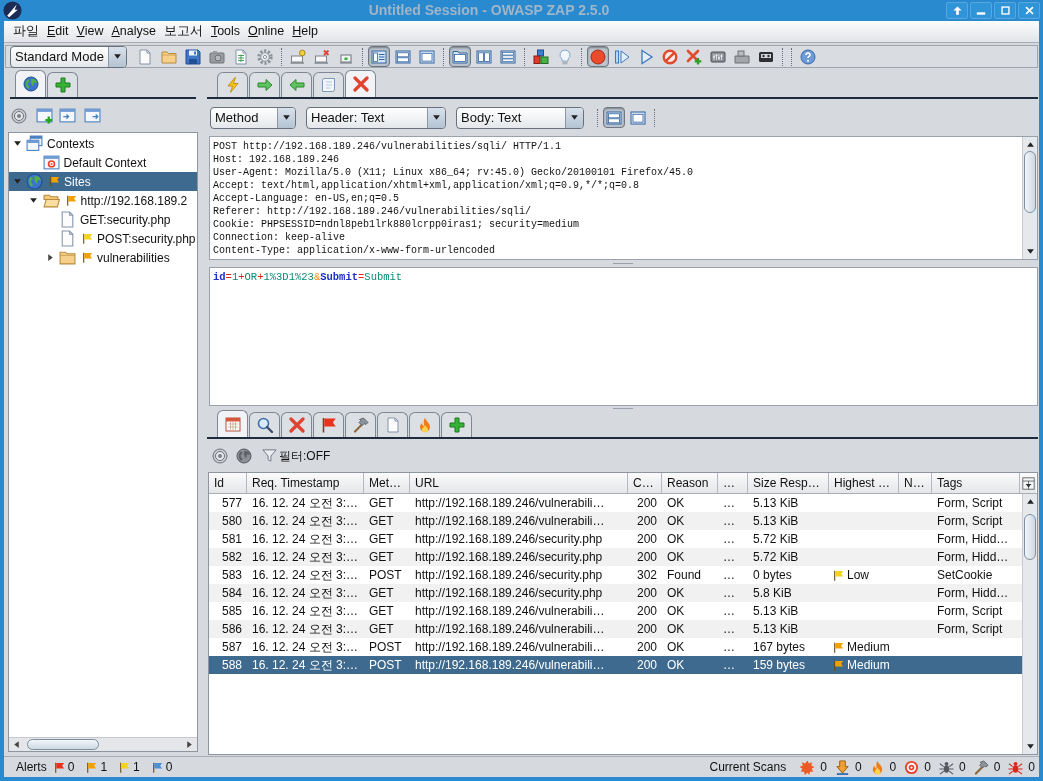 Image resolution: width=1043 pixels, height=781 pixels. What do you see at coordinates (519, 483) in the screenshot?
I see `column-header: URL` at bounding box center [519, 483].